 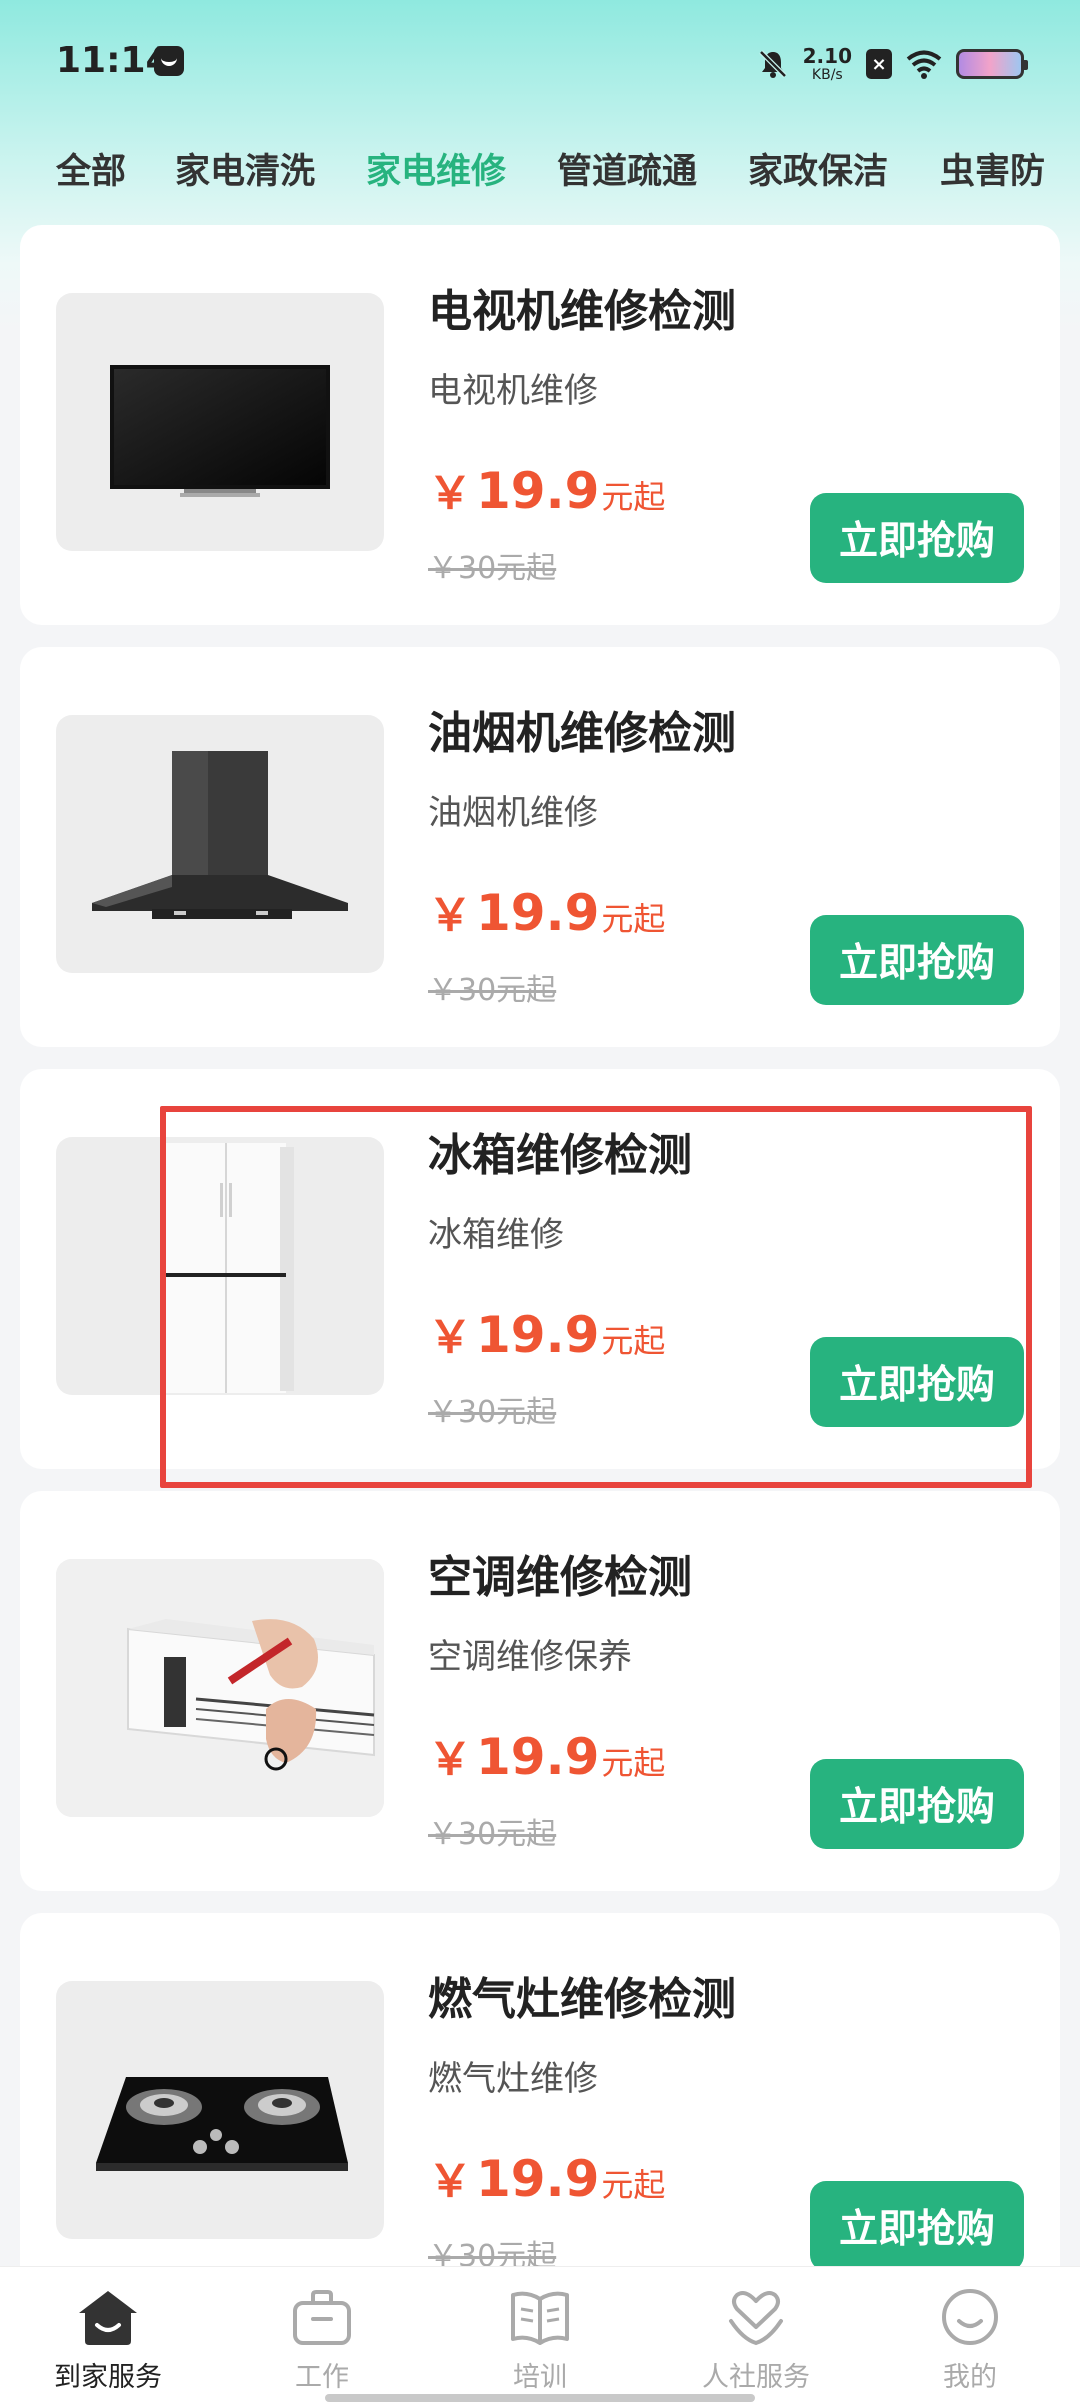 I want to click on status-bar: 11:14 2.10 KB/s ×, so click(x=540, y=62).